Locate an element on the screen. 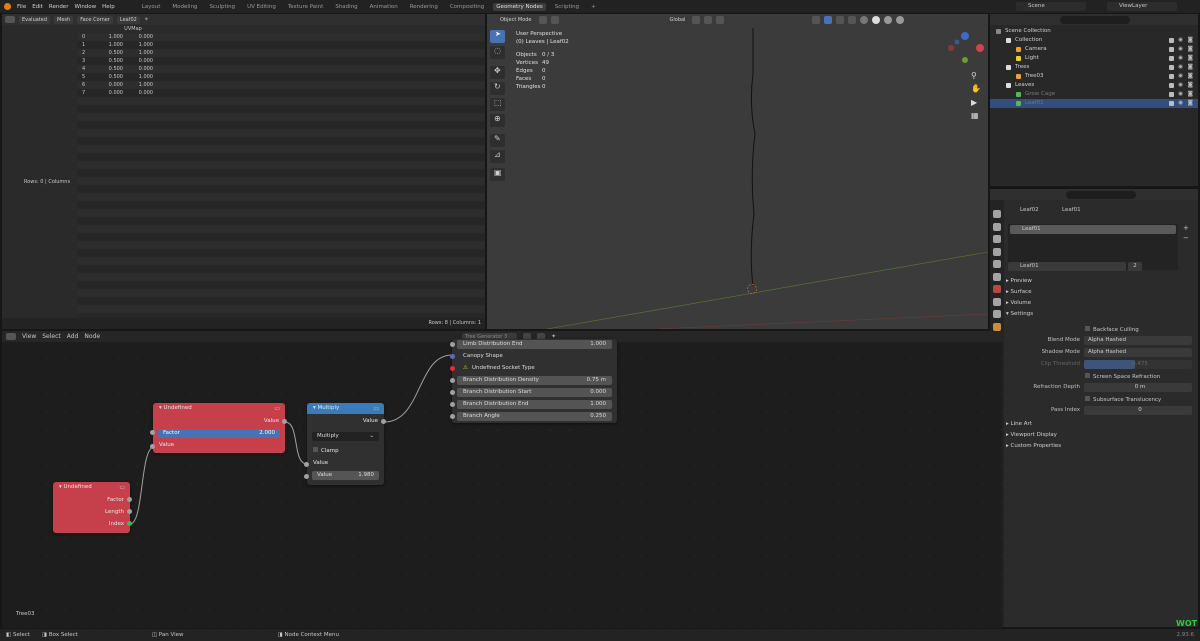  tab-object-icon is located at coordinates (997, 301).